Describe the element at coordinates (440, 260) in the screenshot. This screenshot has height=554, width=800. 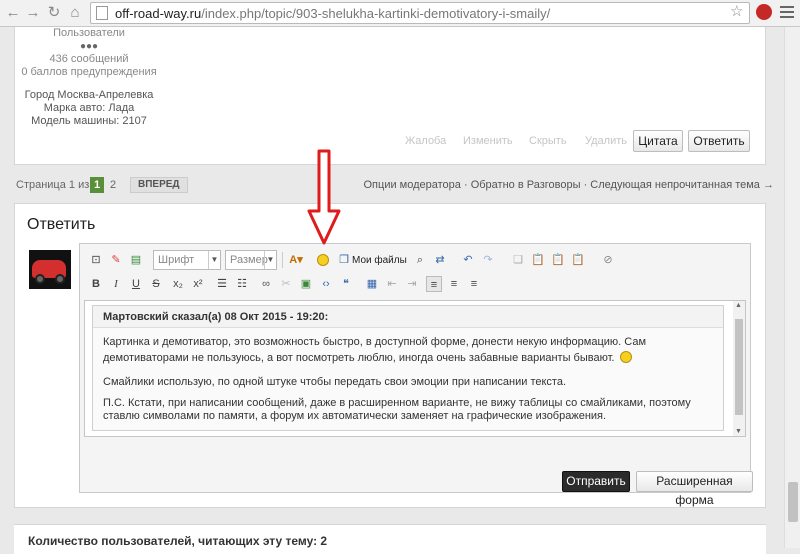
I see `replace-icon: ⇄` at that location.